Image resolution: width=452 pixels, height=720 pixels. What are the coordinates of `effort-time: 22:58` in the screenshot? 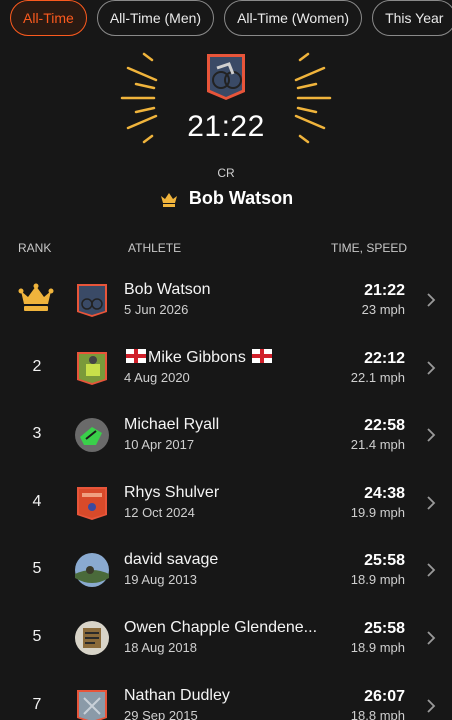 It's located at (384, 426).